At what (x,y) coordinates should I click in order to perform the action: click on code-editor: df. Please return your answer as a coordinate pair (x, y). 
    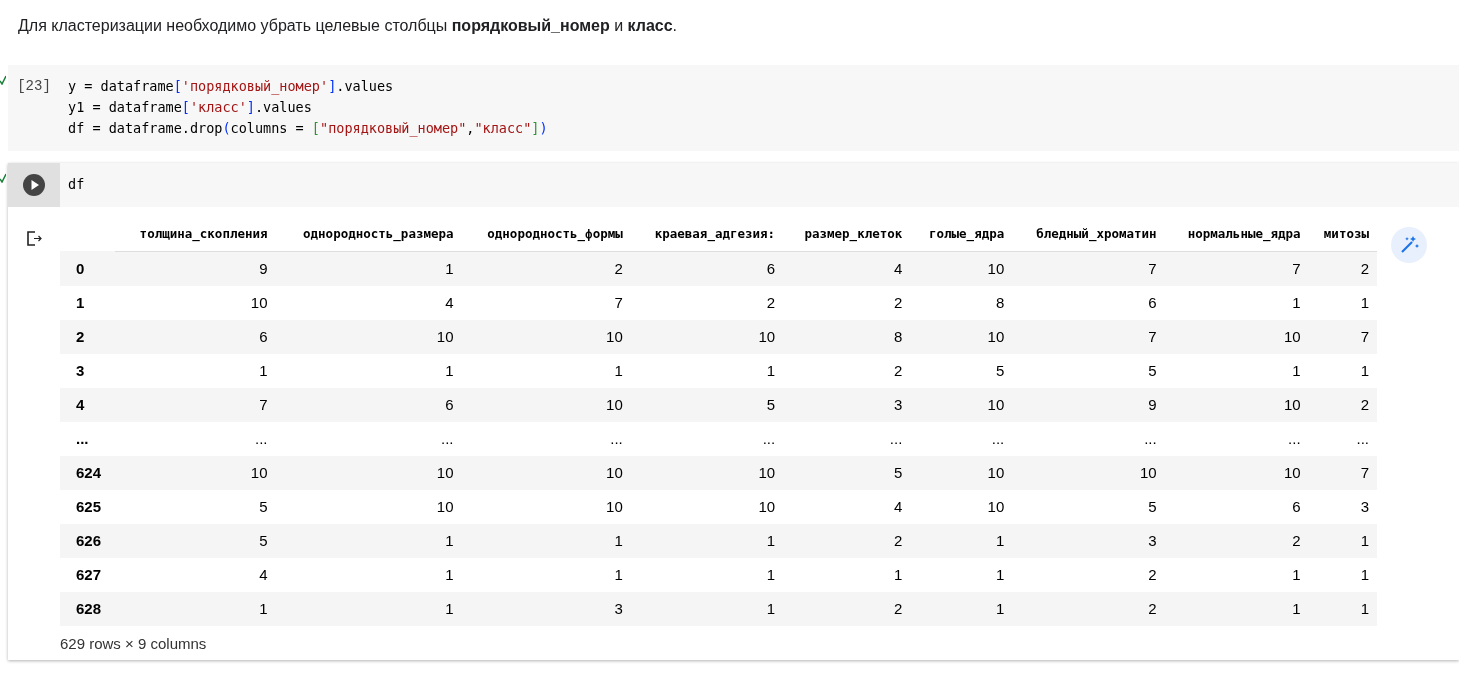
    Looking at the image, I should click on (72, 185).